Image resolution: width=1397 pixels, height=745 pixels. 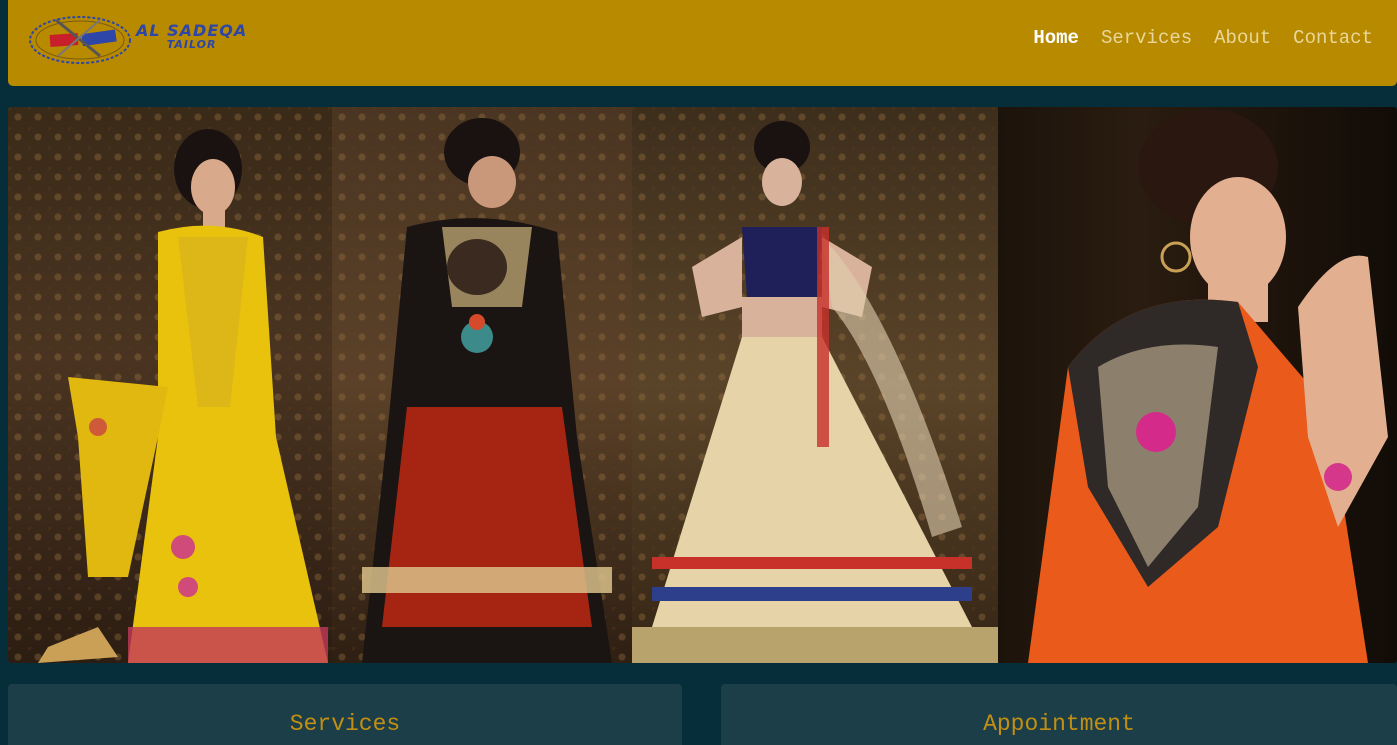 I want to click on nav-link-services: Services, so click(x=1146, y=38).